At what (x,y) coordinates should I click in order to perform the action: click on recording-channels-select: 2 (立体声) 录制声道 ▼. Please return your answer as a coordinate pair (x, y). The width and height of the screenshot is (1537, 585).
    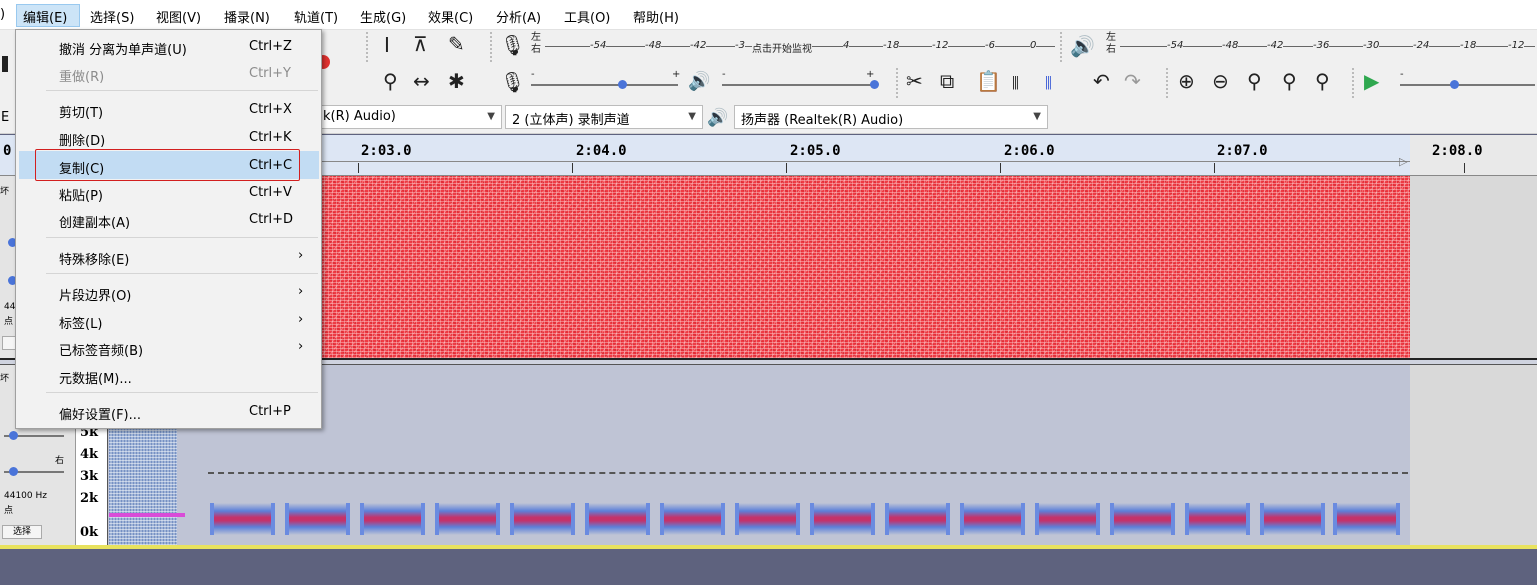
    Looking at the image, I should click on (604, 117).